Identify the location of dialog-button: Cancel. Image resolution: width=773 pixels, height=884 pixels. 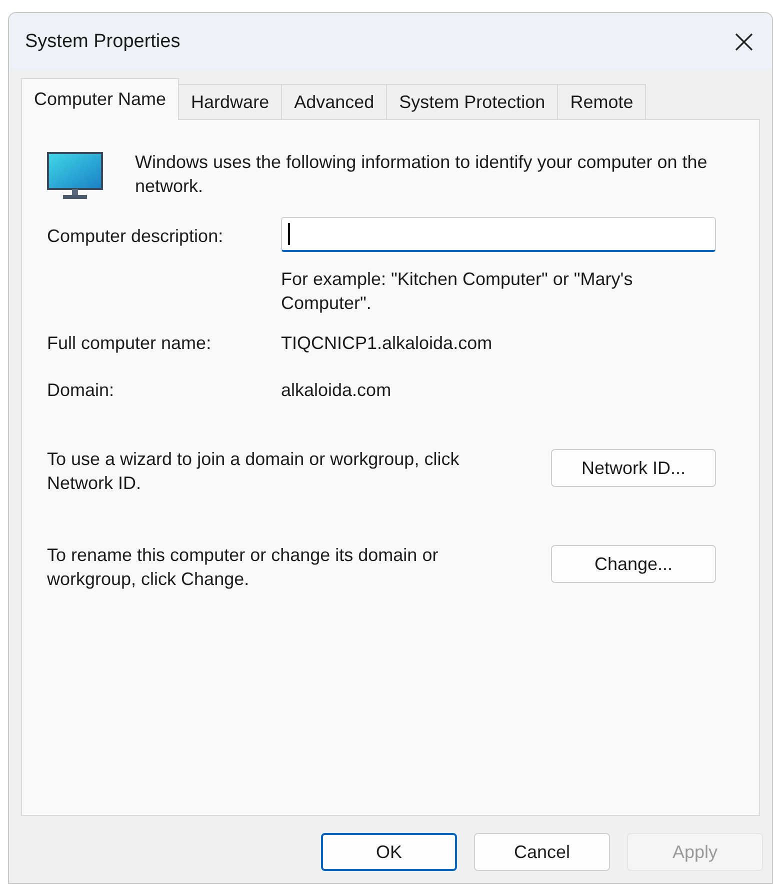
(542, 852).